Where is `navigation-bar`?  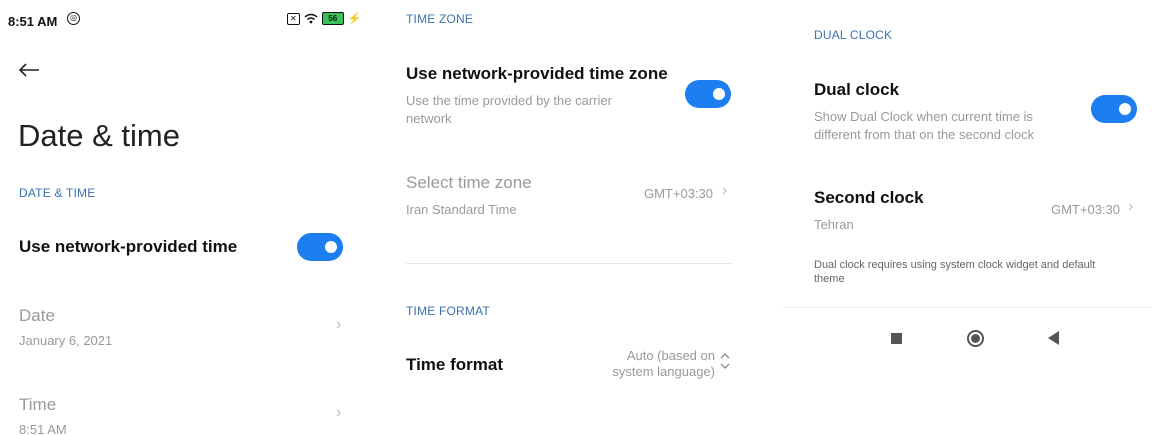 navigation-bar is located at coordinates (967, 337).